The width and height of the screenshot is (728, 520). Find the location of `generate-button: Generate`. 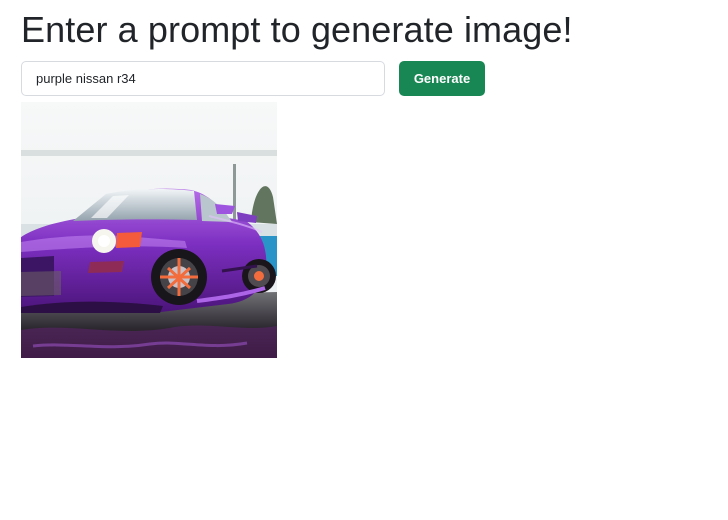

generate-button: Generate is located at coordinates (442, 78).